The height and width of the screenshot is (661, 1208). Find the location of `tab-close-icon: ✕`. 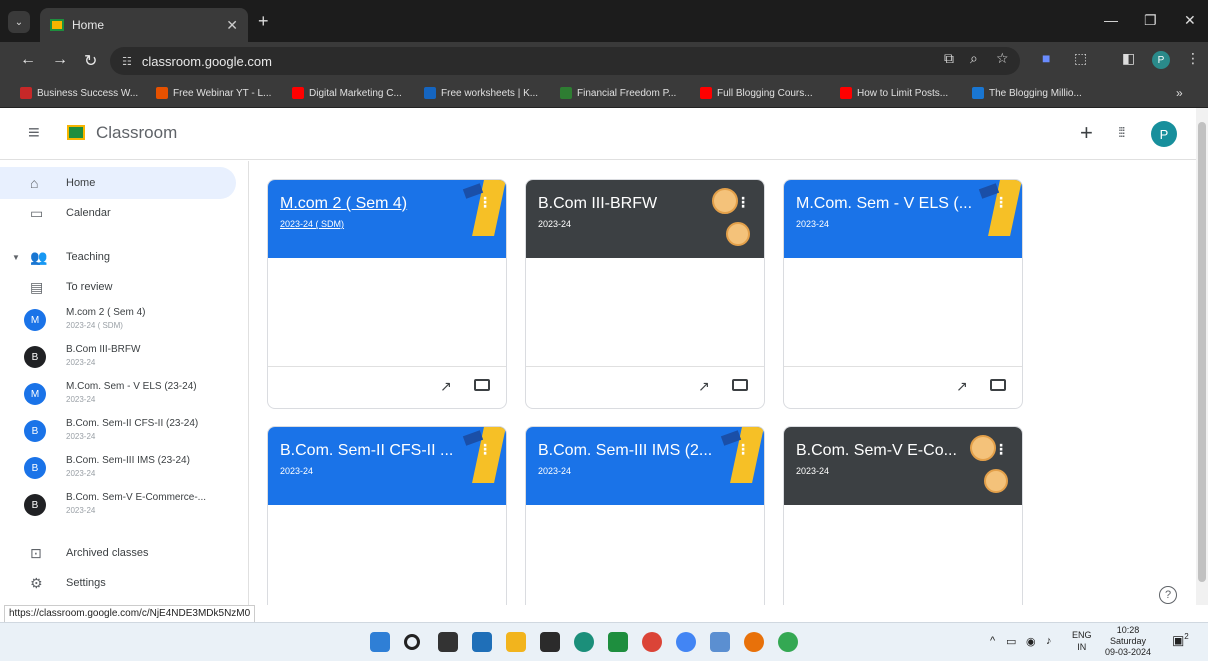

tab-close-icon: ✕ is located at coordinates (232, 25).